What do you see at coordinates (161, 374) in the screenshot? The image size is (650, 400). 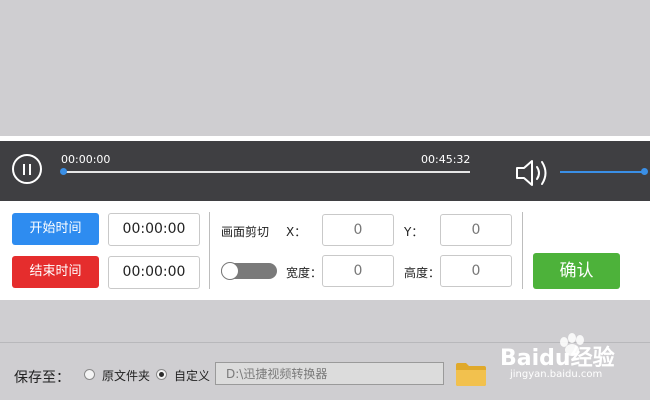 I see `radio-custom` at bounding box center [161, 374].